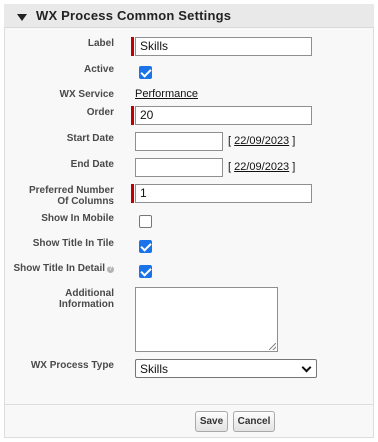 This screenshot has width=378, height=442. What do you see at coordinates (86, 94) in the screenshot?
I see `wx-service-field-label: WX Service` at bounding box center [86, 94].